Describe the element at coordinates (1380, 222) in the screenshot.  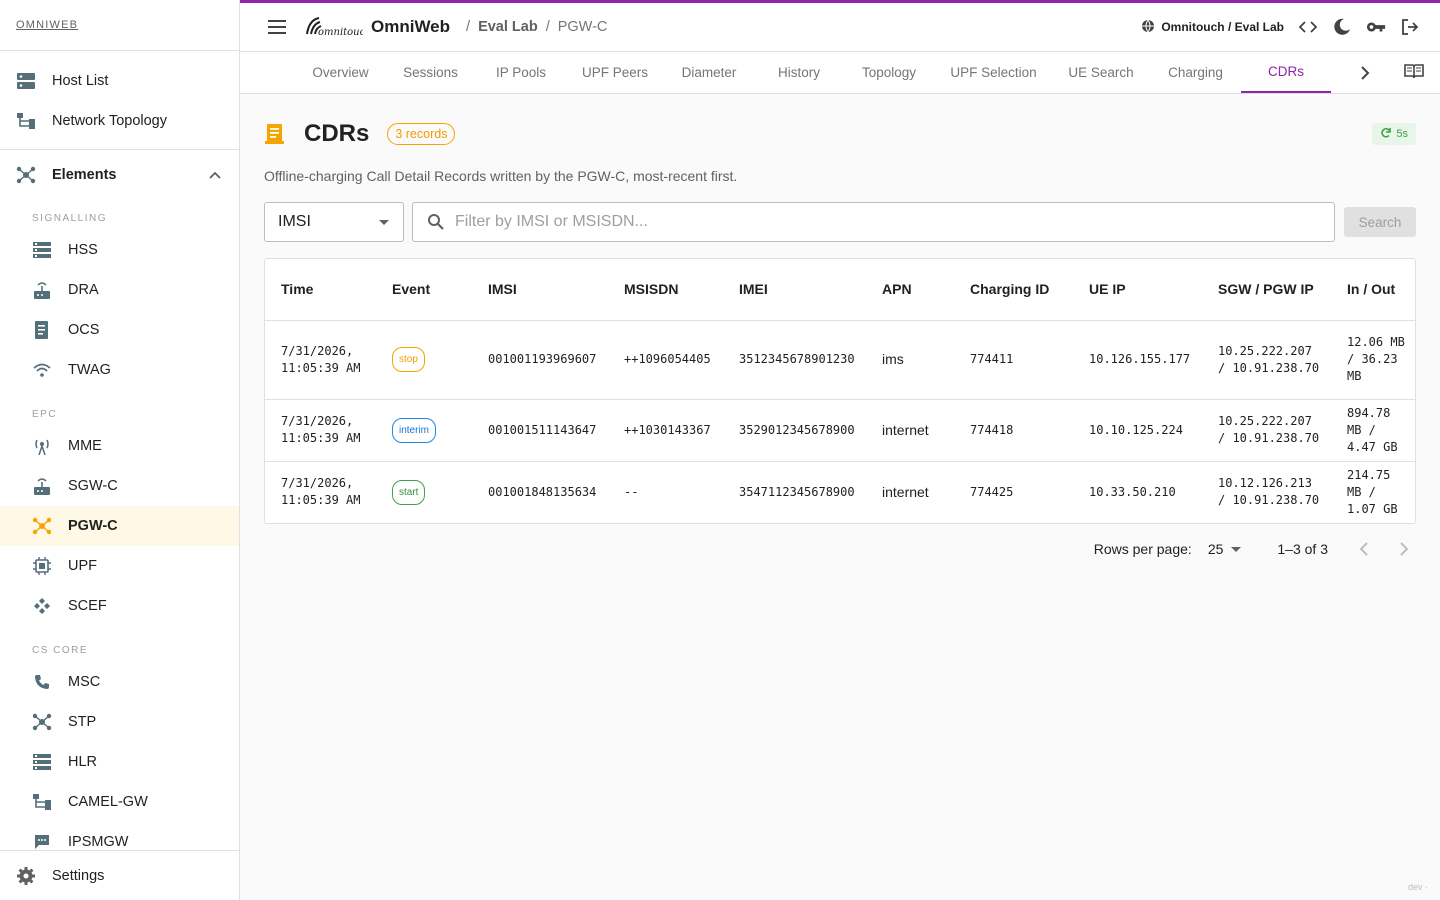
I see `search-button: Search` at that location.